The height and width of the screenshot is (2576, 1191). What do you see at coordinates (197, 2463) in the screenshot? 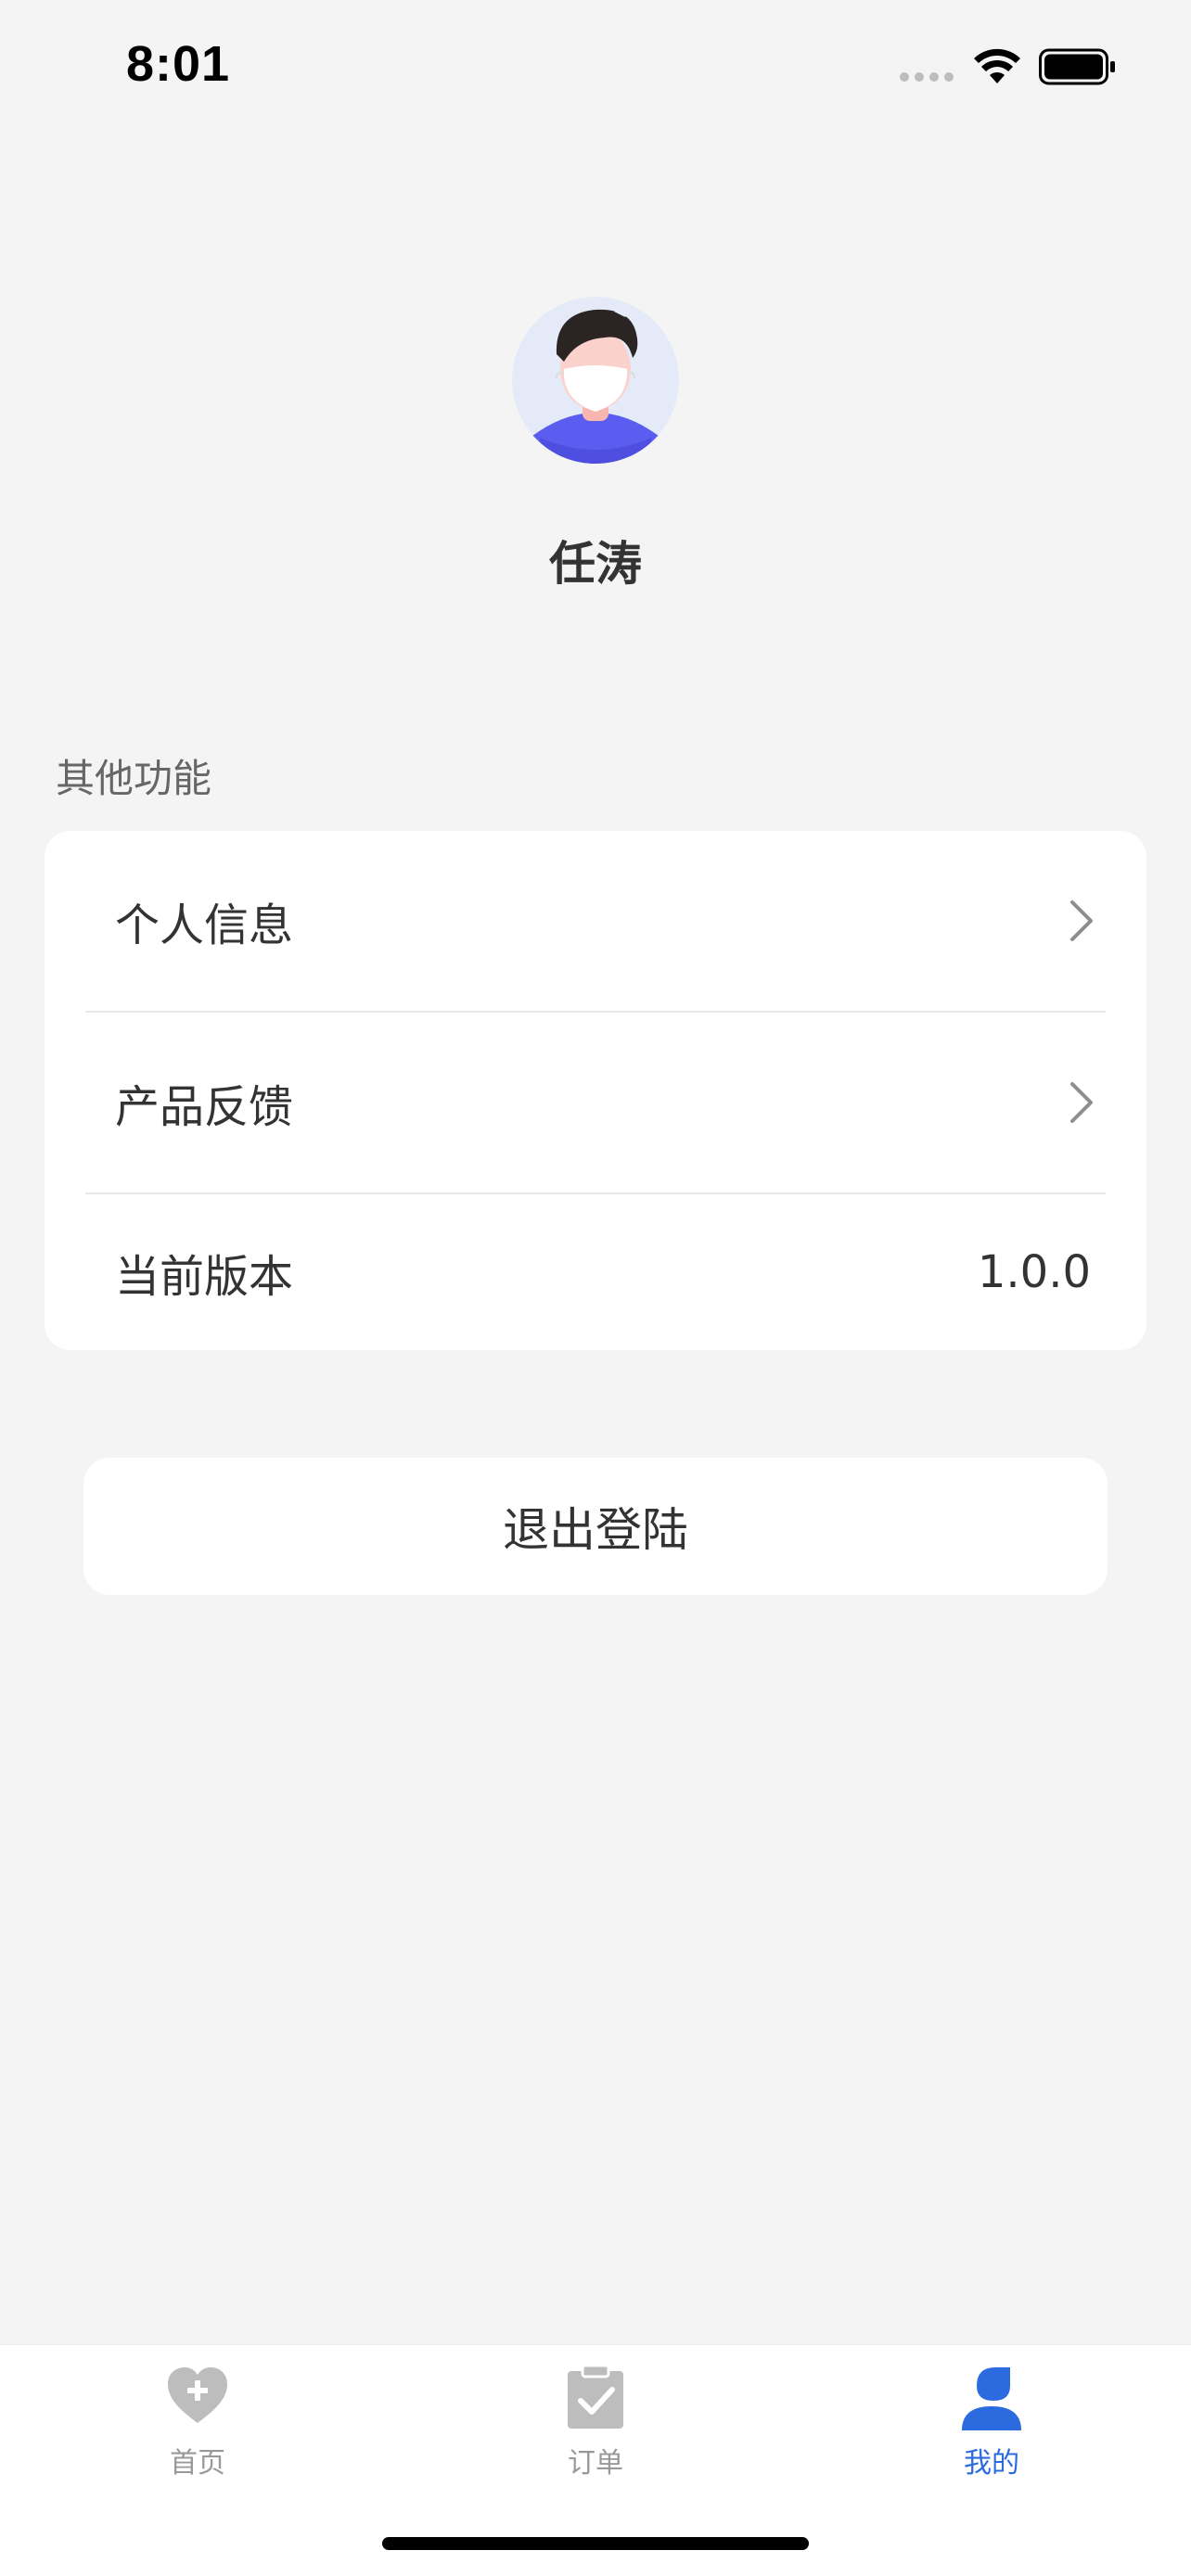
I see `tab-label: 首页` at bounding box center [197, 2463].